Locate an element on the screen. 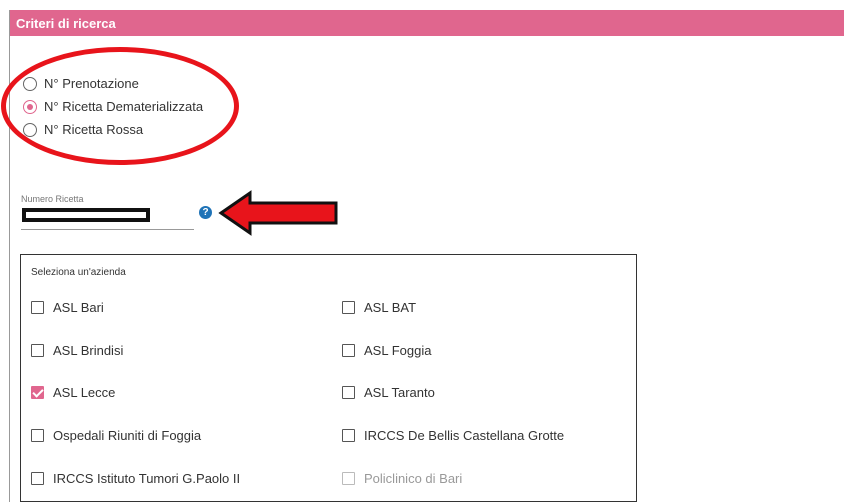 The image size is (844, 502). checkbox-asl-taranto: ASL Taranto is located at coordinates (388, 392).